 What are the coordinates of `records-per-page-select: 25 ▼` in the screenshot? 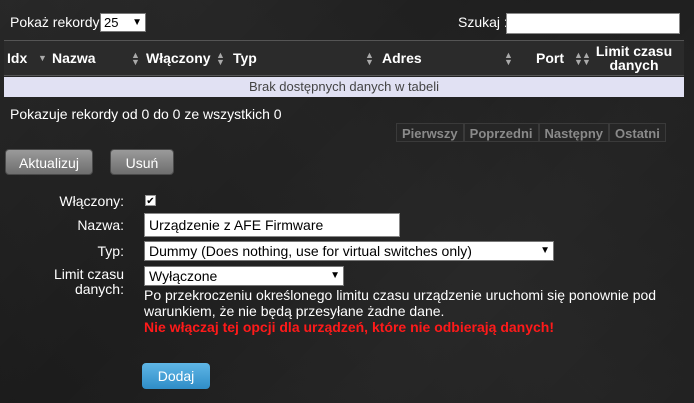 It's located at (123, 22).